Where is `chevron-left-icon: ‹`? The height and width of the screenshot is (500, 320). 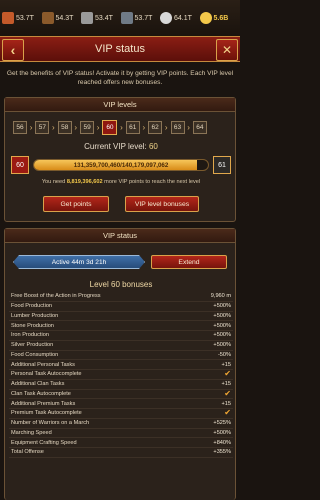 chevron-left-icon: ‹ is located at coordinates (13, 50).